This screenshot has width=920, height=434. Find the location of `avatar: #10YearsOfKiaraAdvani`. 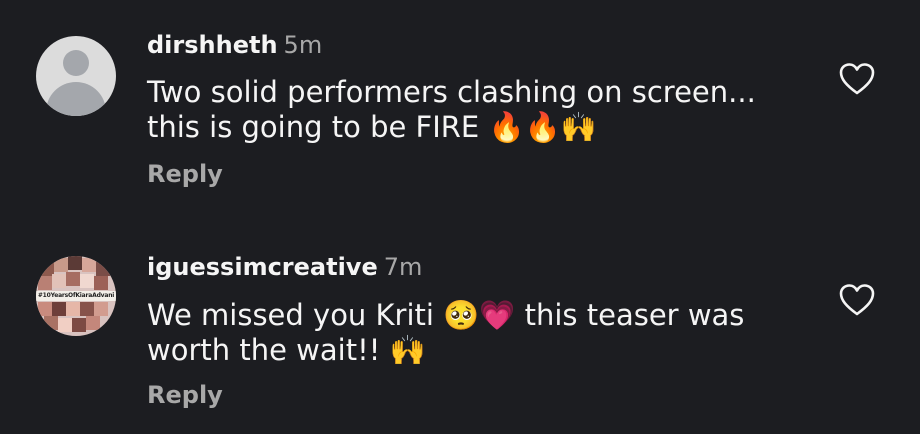

avatar: #10YearsOfKiaraAdvani is located at coordinates (76, 296).